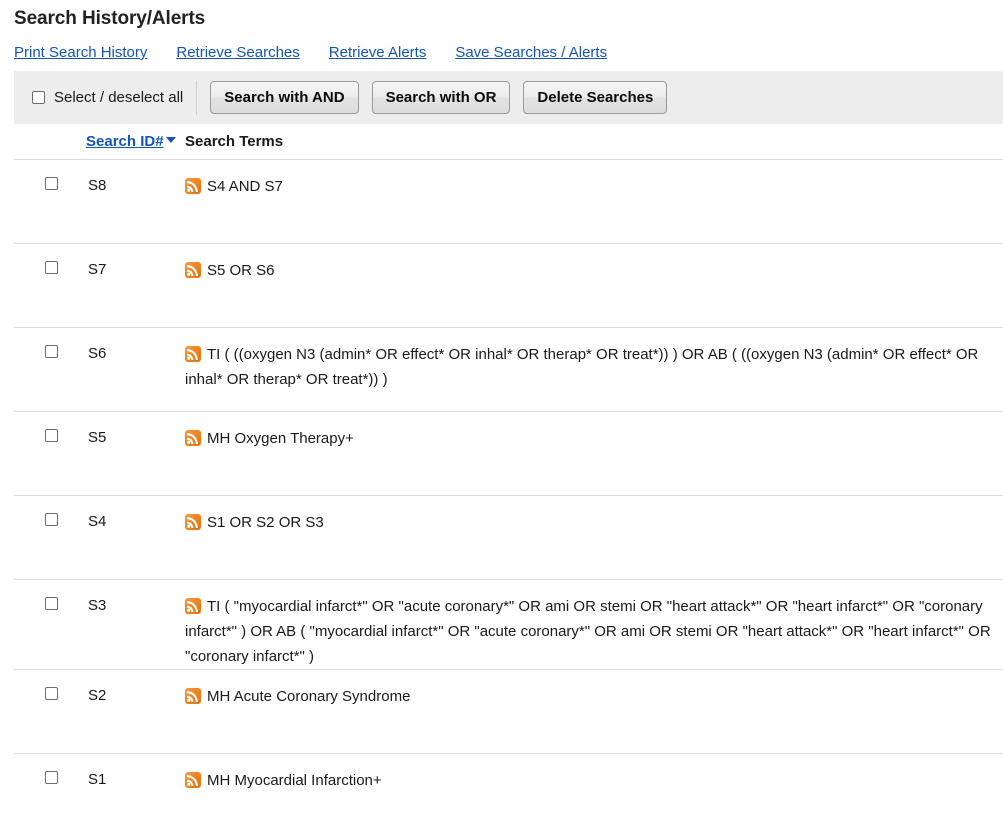  I want to click on retrieve-searches-link: Retrieve Searches, so click(237, 52).